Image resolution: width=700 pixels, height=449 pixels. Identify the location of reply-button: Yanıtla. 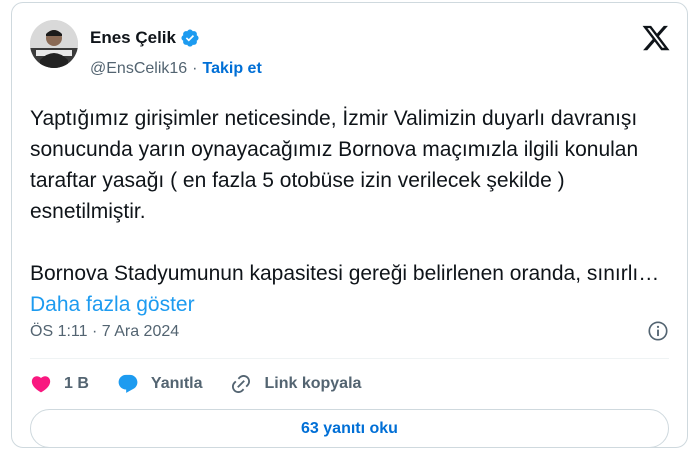
(160, 384).